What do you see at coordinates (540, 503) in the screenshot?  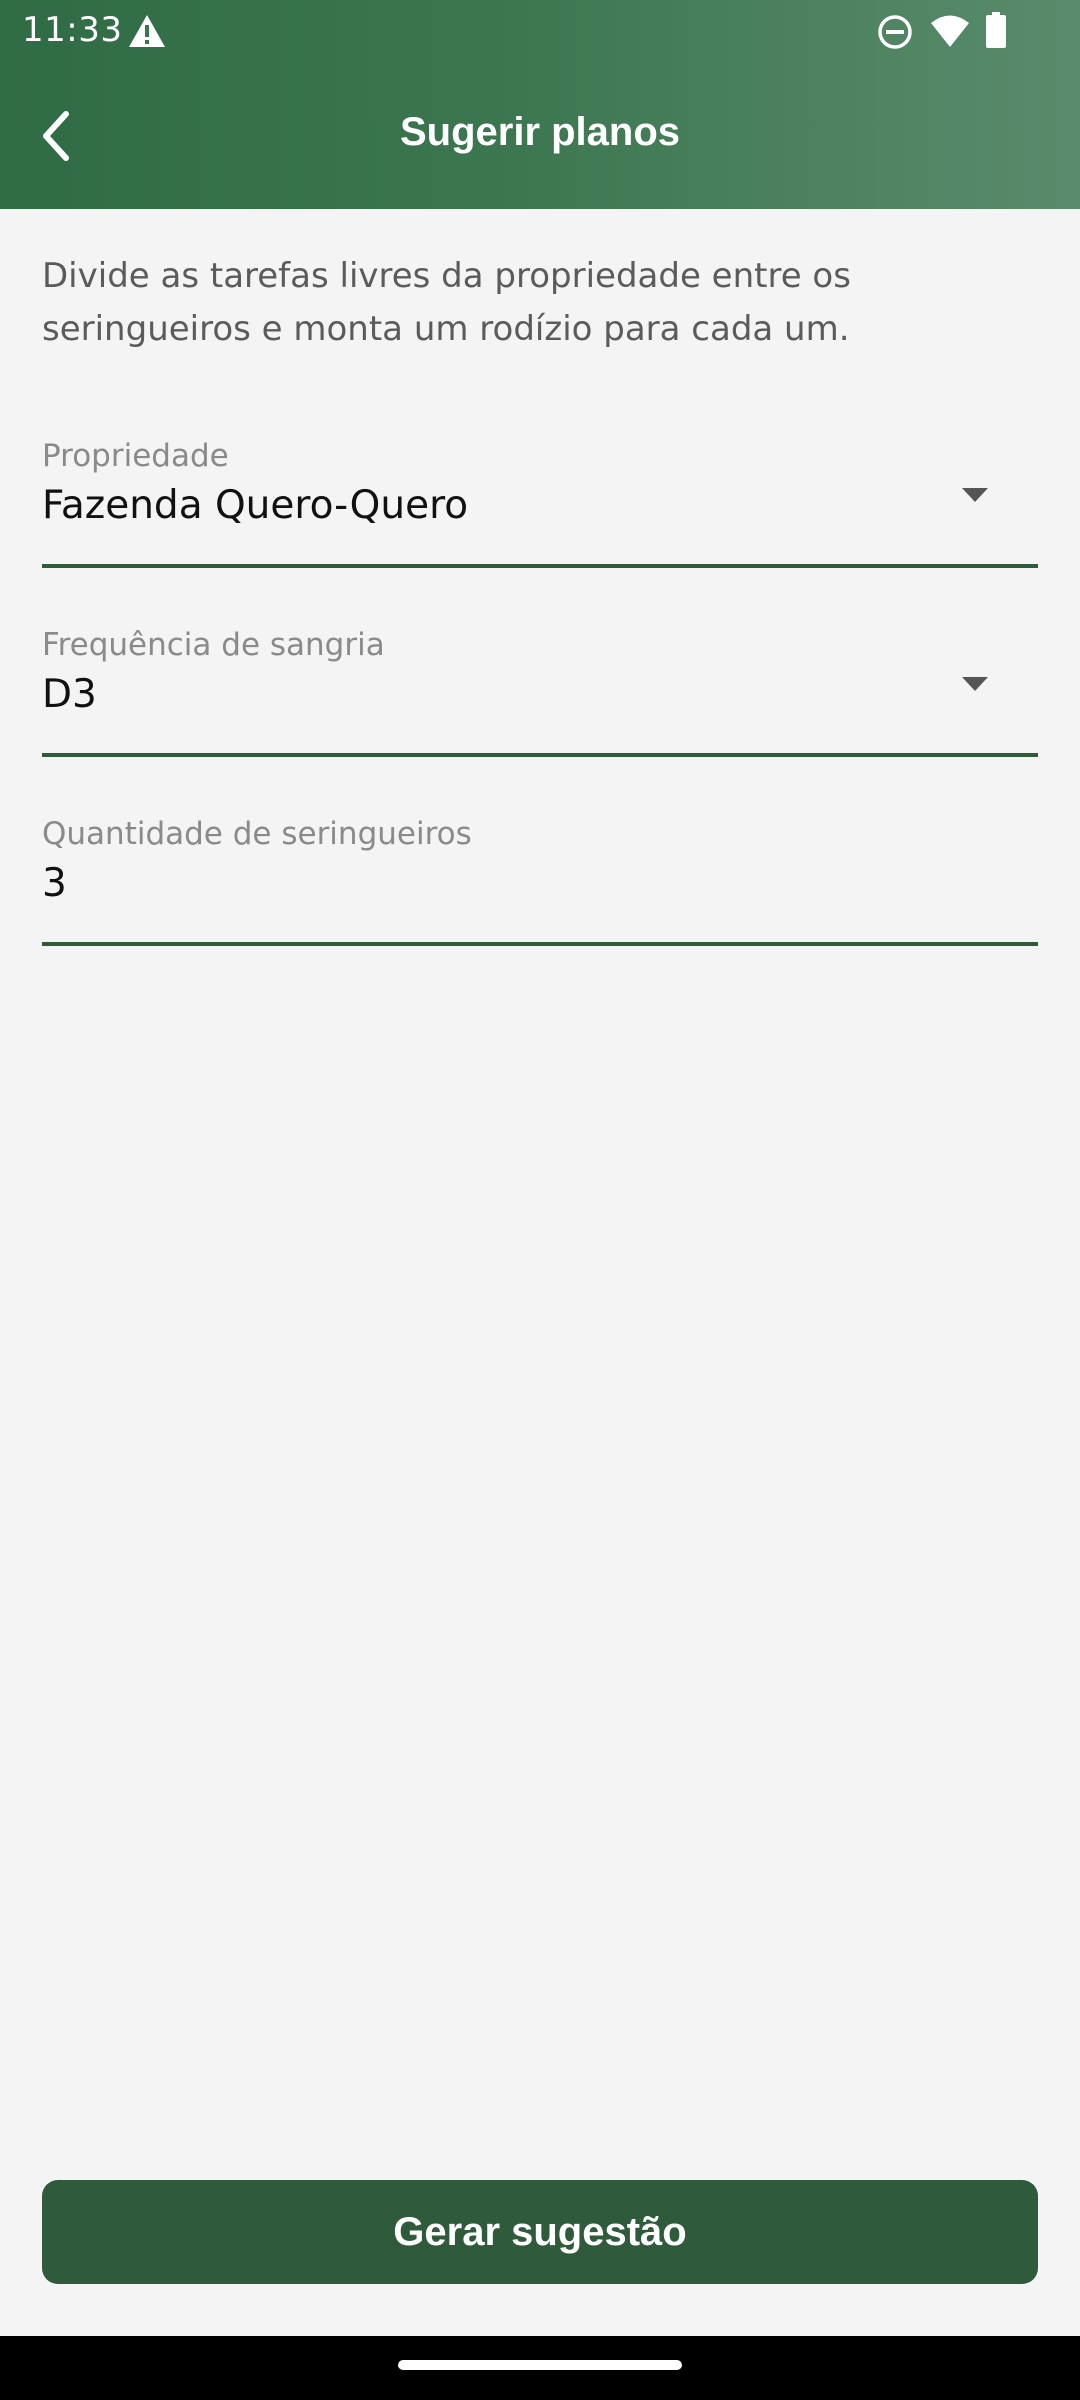 I see `propriedade-dropdown: Propriedade Fazenda Quero-Quero` at bounding box center [540, 503].